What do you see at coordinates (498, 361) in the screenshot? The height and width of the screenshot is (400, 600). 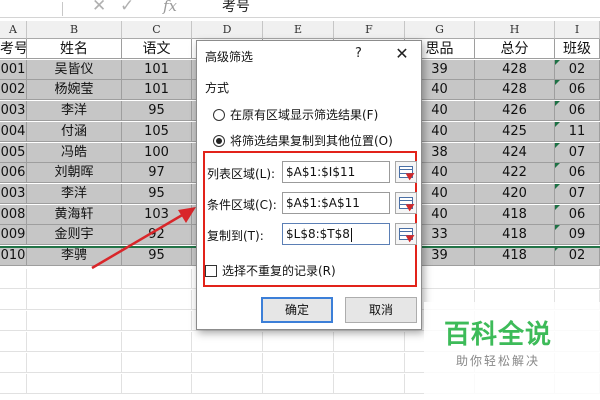 I see `watermark-subtitle: 助你轻松解决` at bounding box center [498, 361].